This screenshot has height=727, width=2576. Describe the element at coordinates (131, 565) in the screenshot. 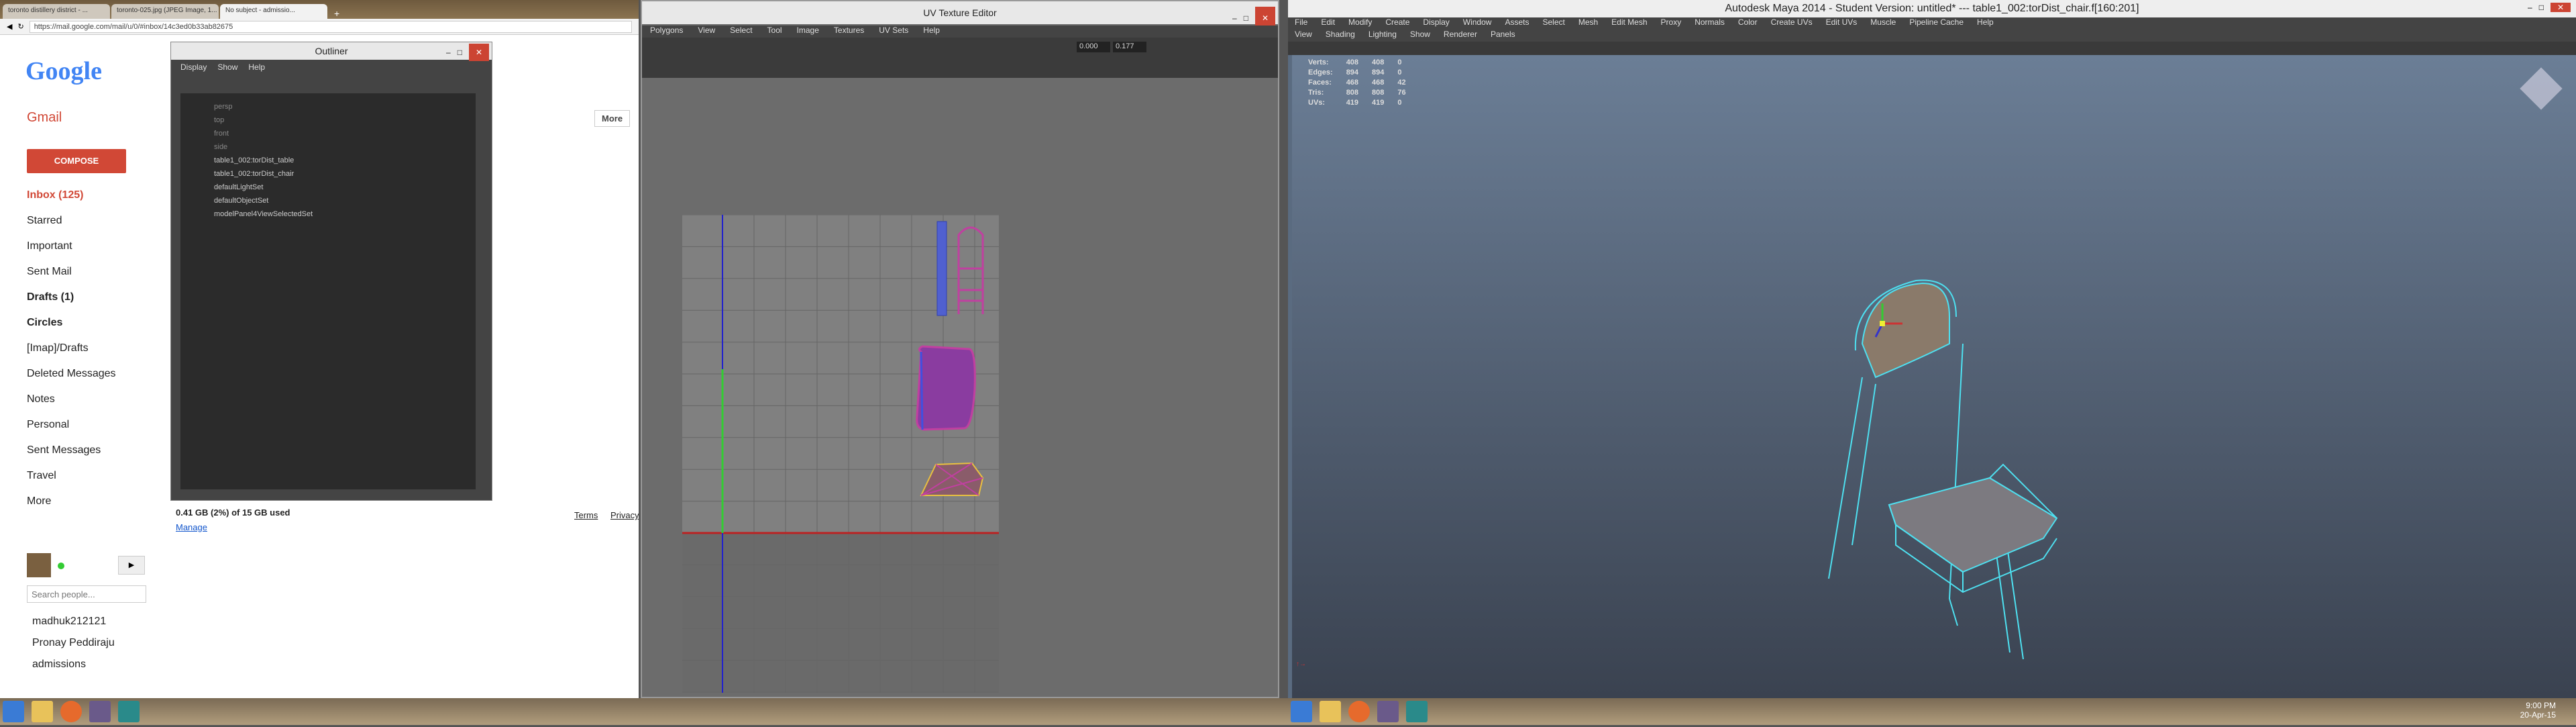

I see `video-call-button: ▶` at that location.